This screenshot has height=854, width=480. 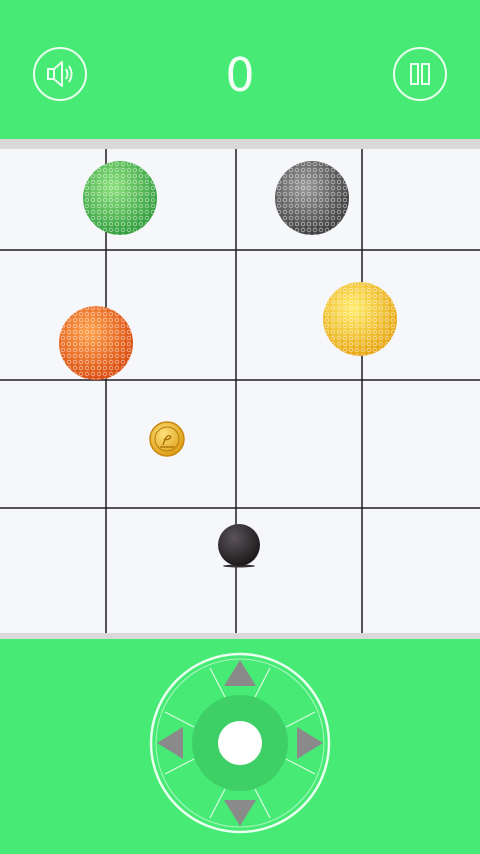 I want to click on coin-icon, so click(x=167, y=439).